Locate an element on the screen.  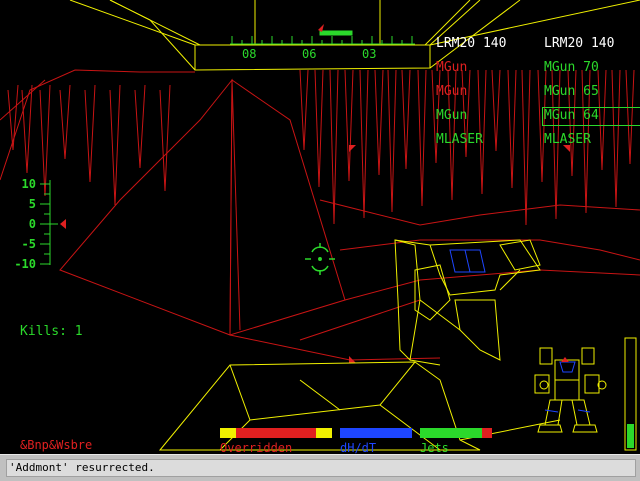
compass-tape: 08 06 03 is located at coordinates (322, 42).